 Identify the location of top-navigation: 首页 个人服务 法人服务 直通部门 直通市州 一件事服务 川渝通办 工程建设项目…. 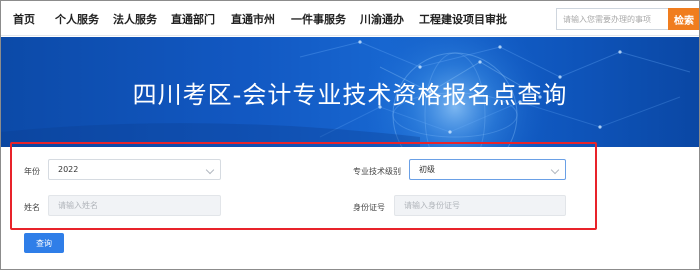
(350, 18).